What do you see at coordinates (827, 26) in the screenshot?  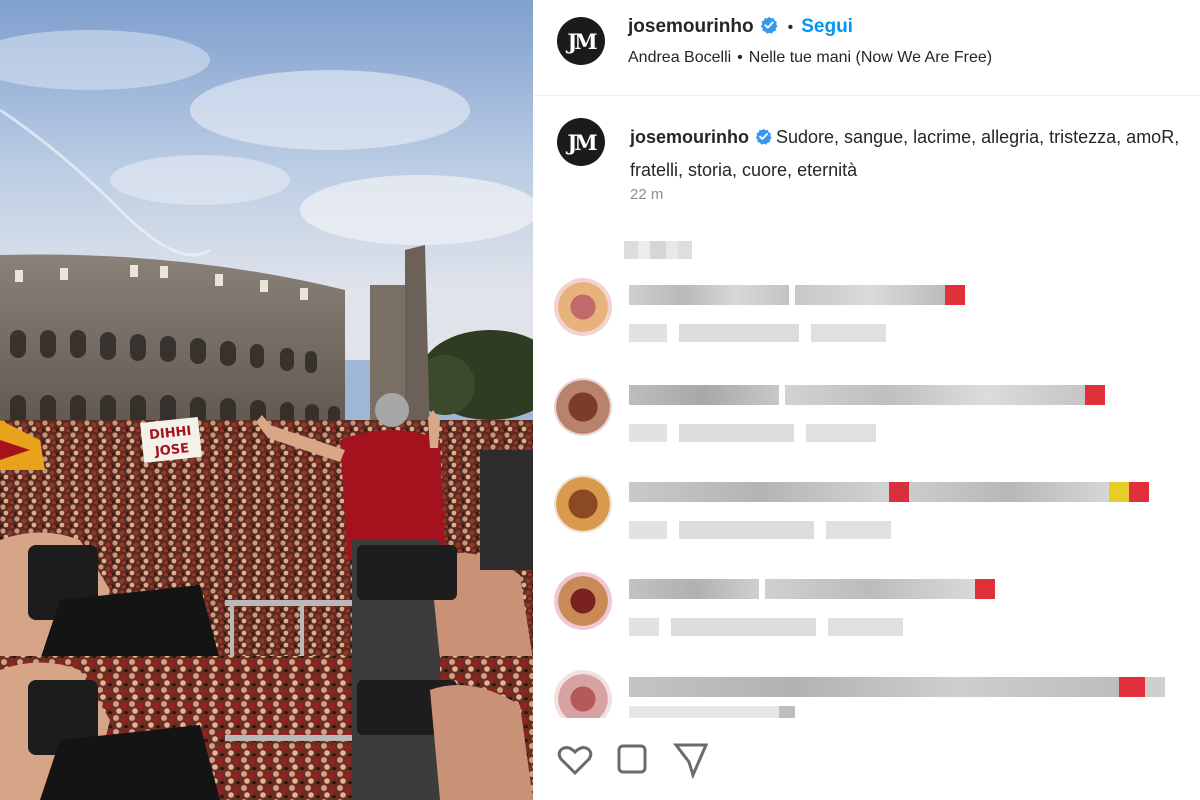 I see `follow-button: Segui` at bounding box center [827, 26].